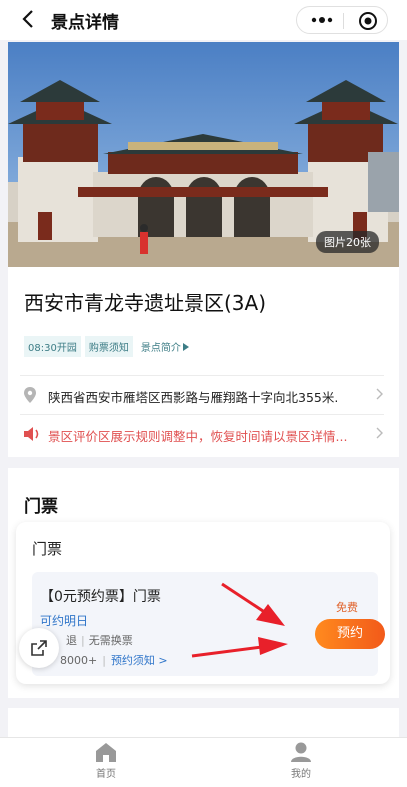 Image resolution: width=407 pixels, height=787 pixels. Describe the element at coordinates (29, 19) in the screenshot. I see `back-arrow-icon` at that location.